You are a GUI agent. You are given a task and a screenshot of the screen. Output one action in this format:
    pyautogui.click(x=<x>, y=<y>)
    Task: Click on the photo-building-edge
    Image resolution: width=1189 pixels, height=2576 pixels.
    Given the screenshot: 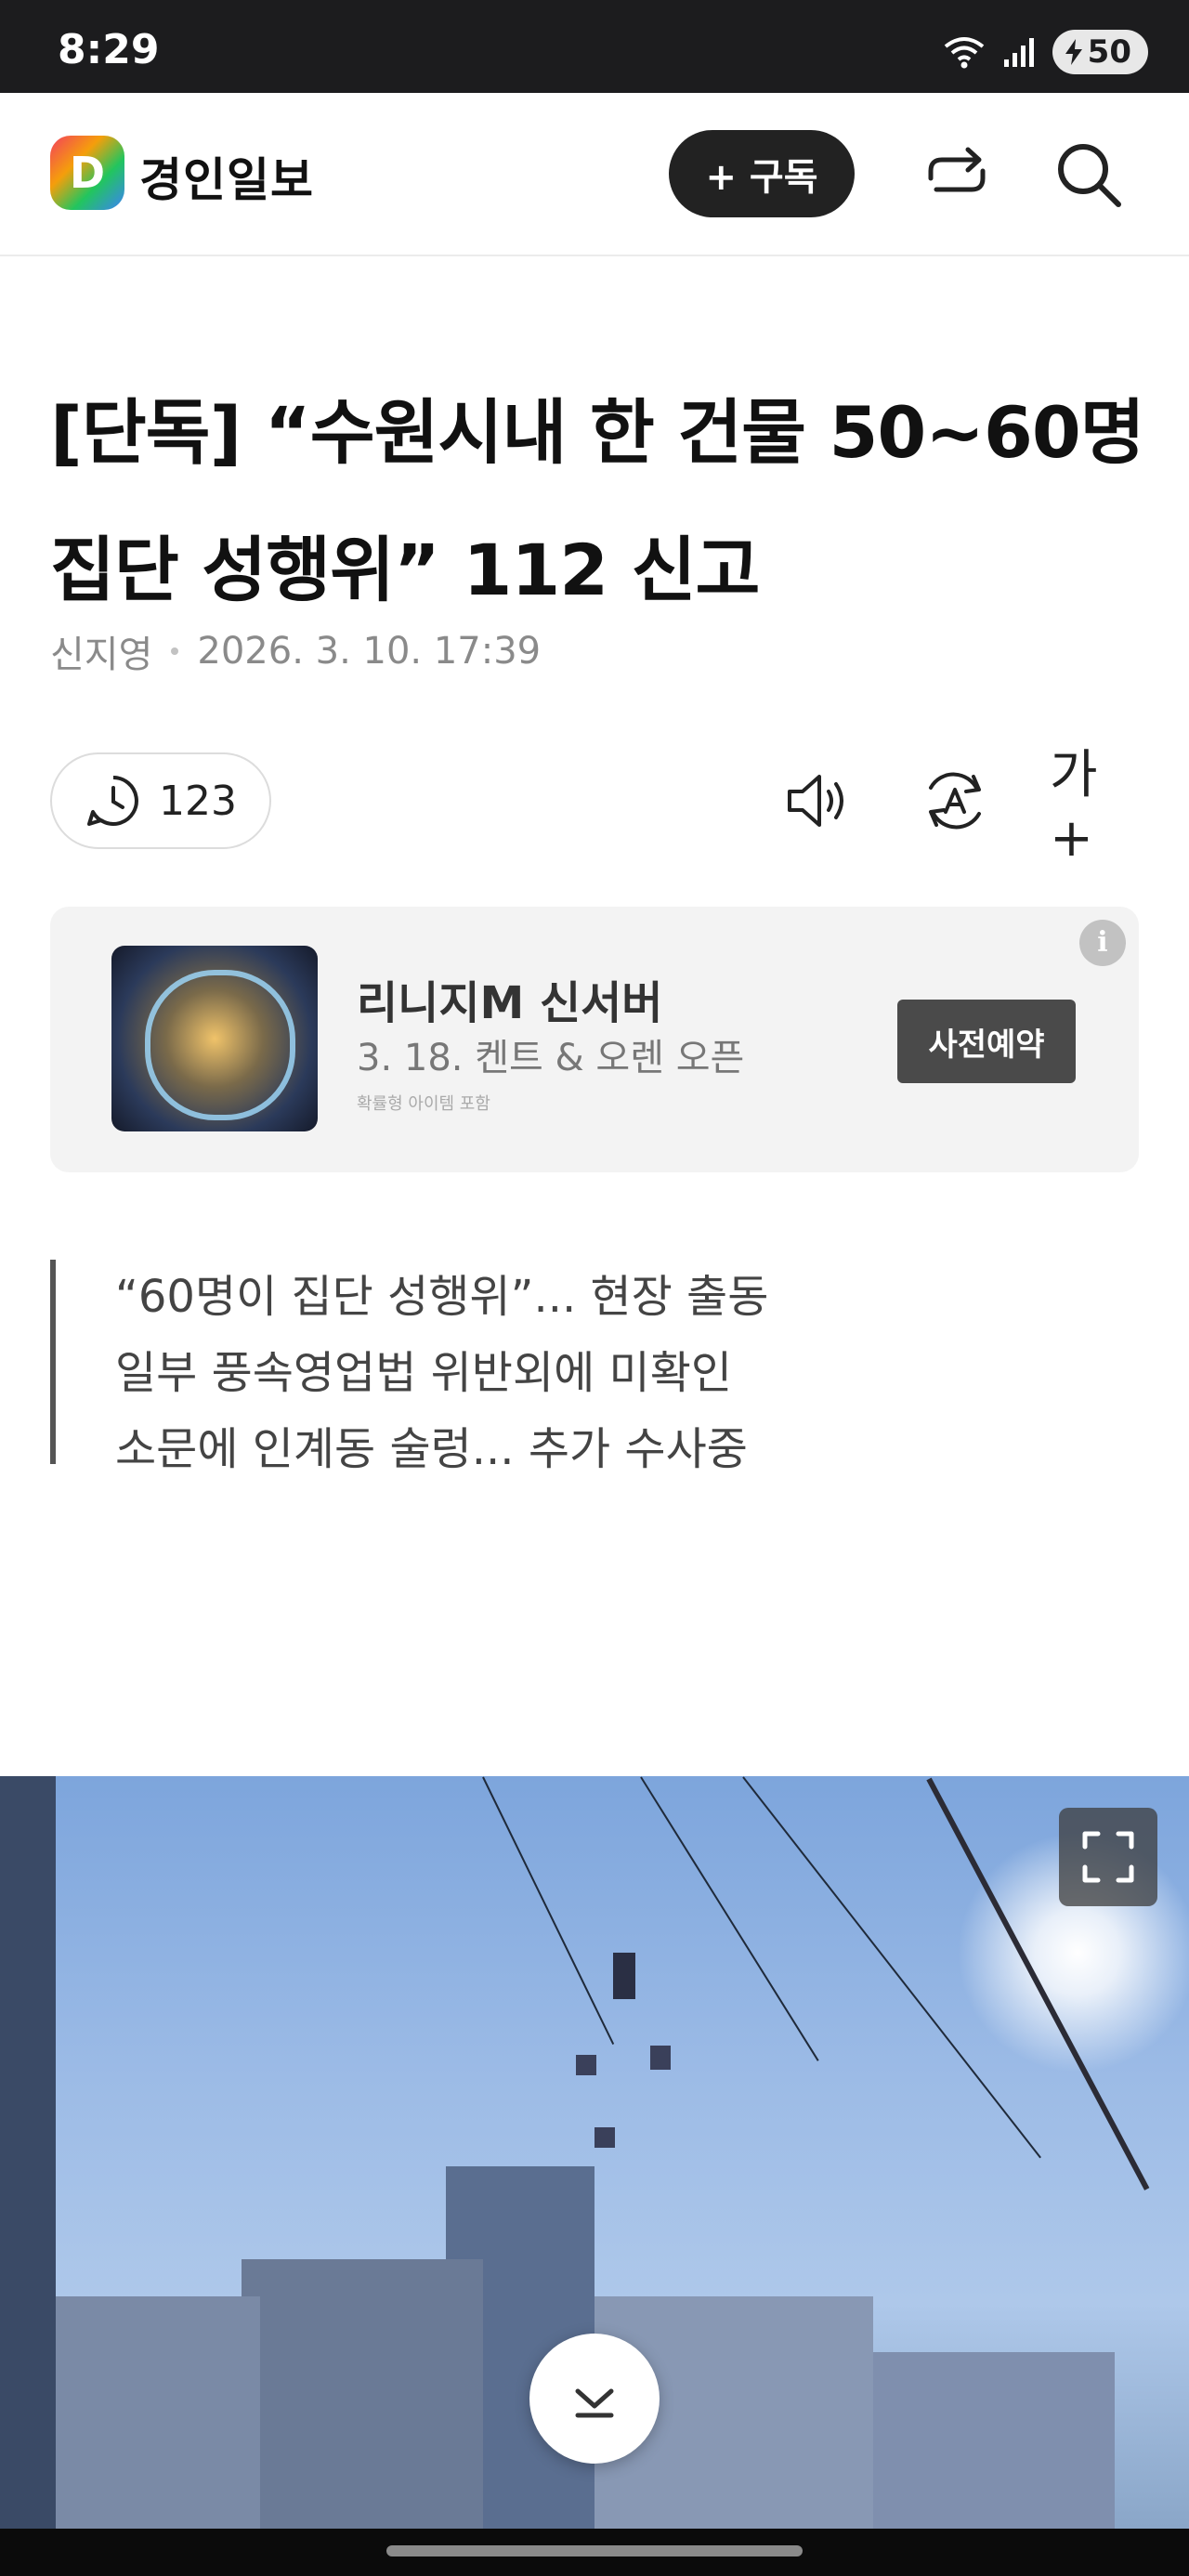 What is the action you would take?
    pyautogui.click(x=28, y=2152)
    